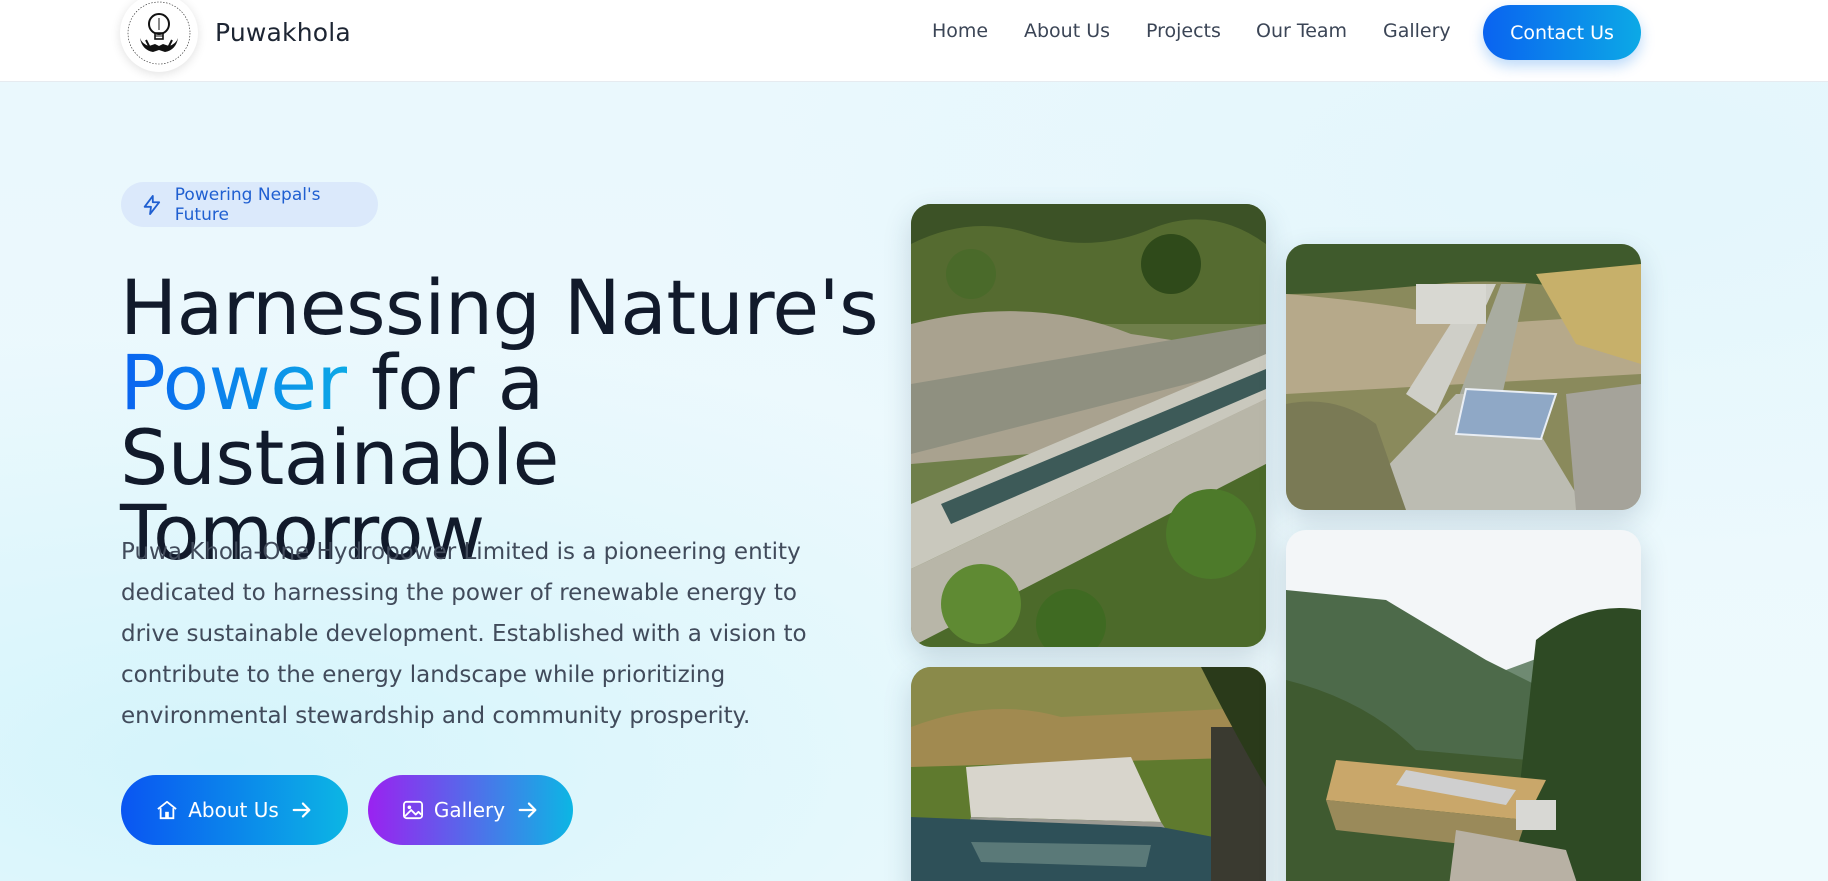 This screenshot has width=1828, height=881. I want to click on about-us-button-label: About Us, so click(233, 810).